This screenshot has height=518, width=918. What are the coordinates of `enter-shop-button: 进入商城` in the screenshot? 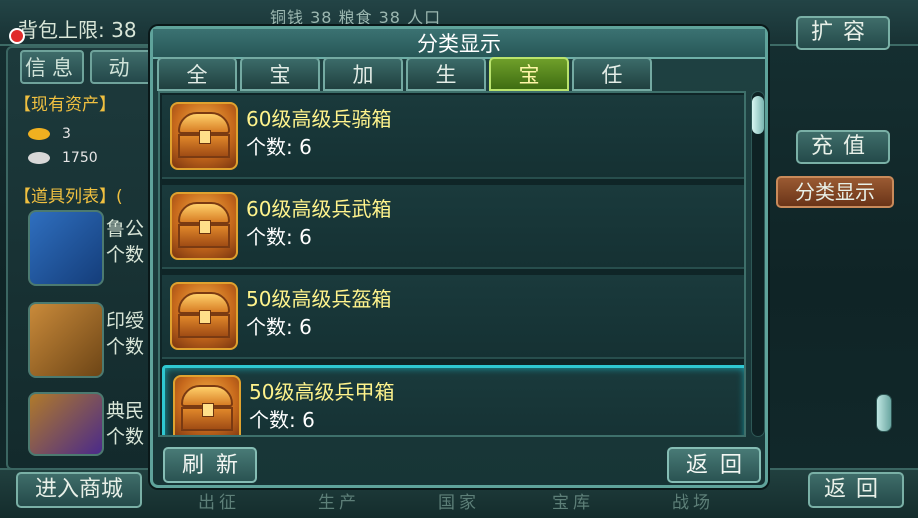 It's located at (79, 490).